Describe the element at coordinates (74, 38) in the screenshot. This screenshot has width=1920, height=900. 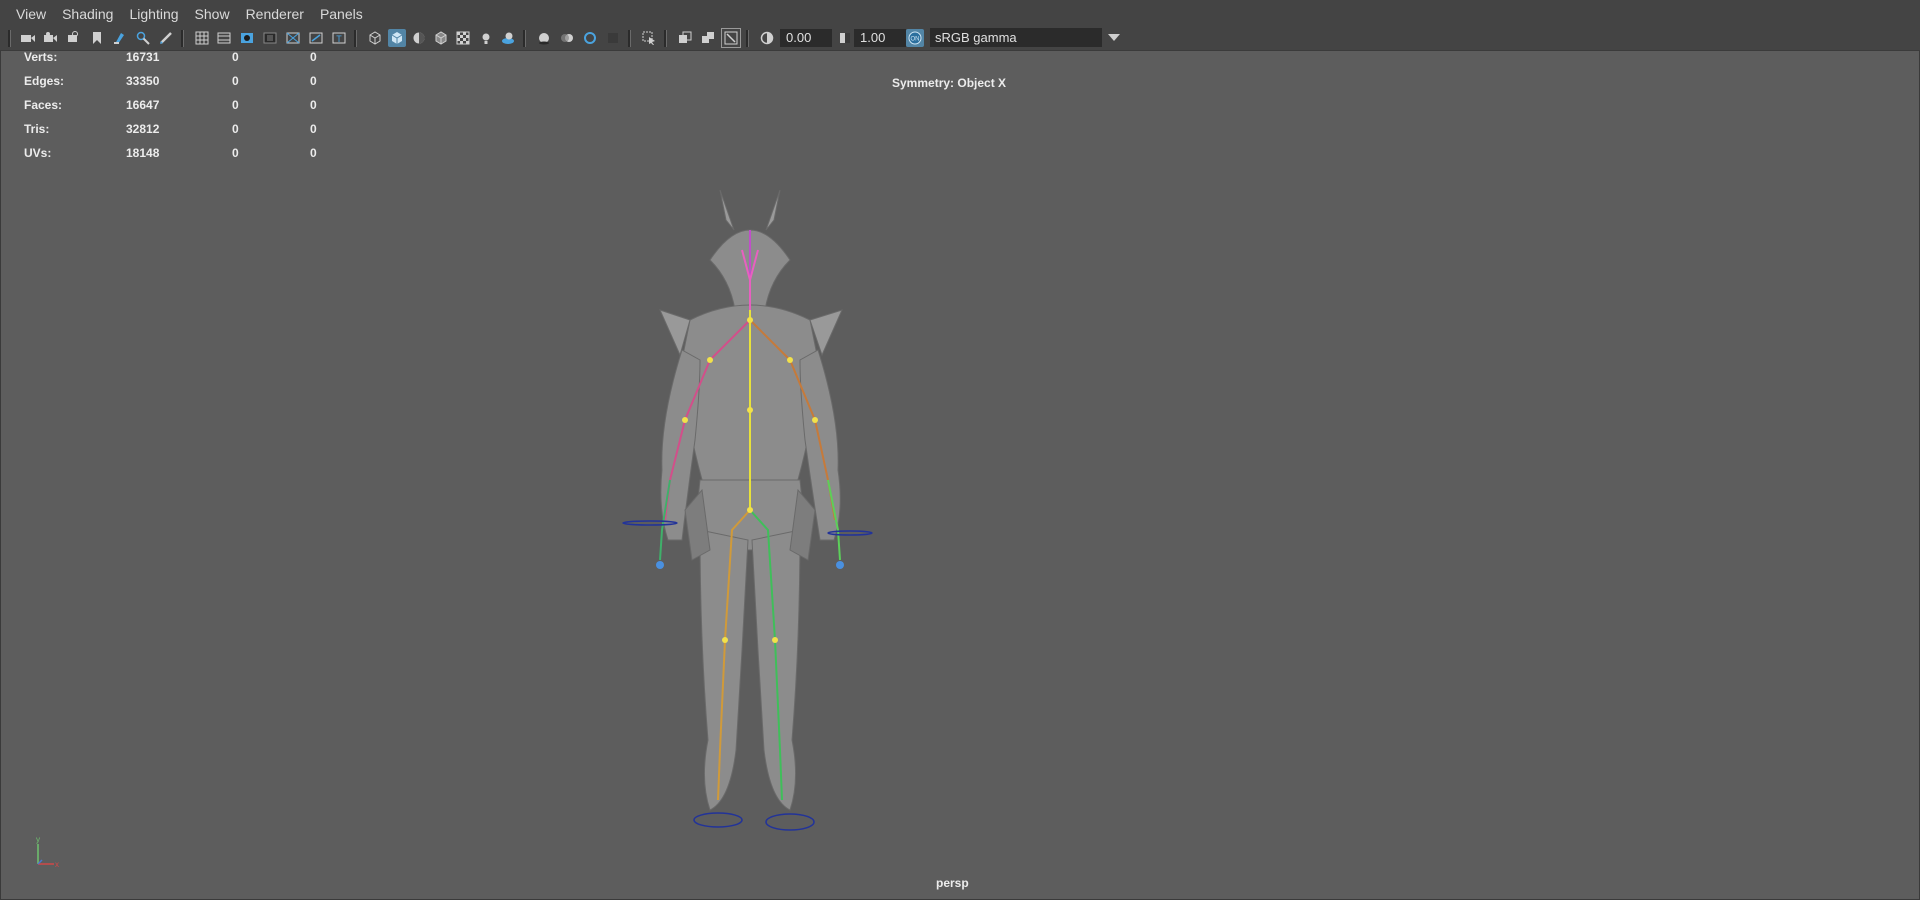
I see `bookmark-camera-icon` at that location.